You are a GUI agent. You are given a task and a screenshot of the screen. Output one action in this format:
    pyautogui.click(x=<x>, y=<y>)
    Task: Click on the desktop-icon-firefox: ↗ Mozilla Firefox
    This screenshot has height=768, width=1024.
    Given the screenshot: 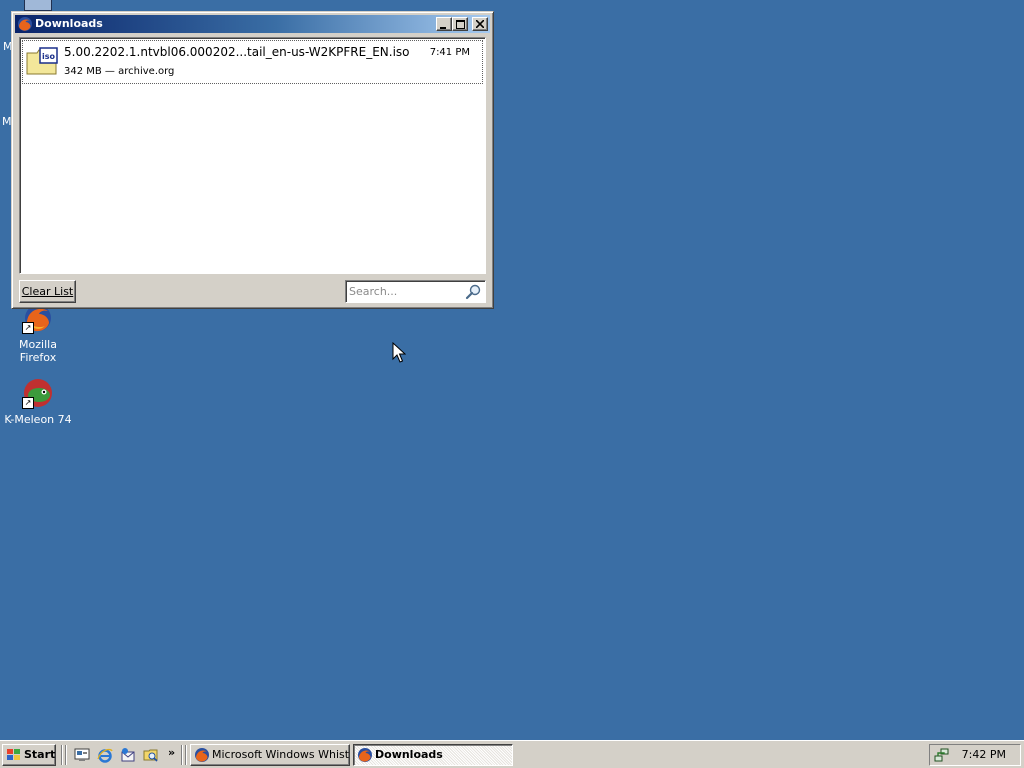 What is the action you would take?
    pyautogui.click(x=38, y=333)
    